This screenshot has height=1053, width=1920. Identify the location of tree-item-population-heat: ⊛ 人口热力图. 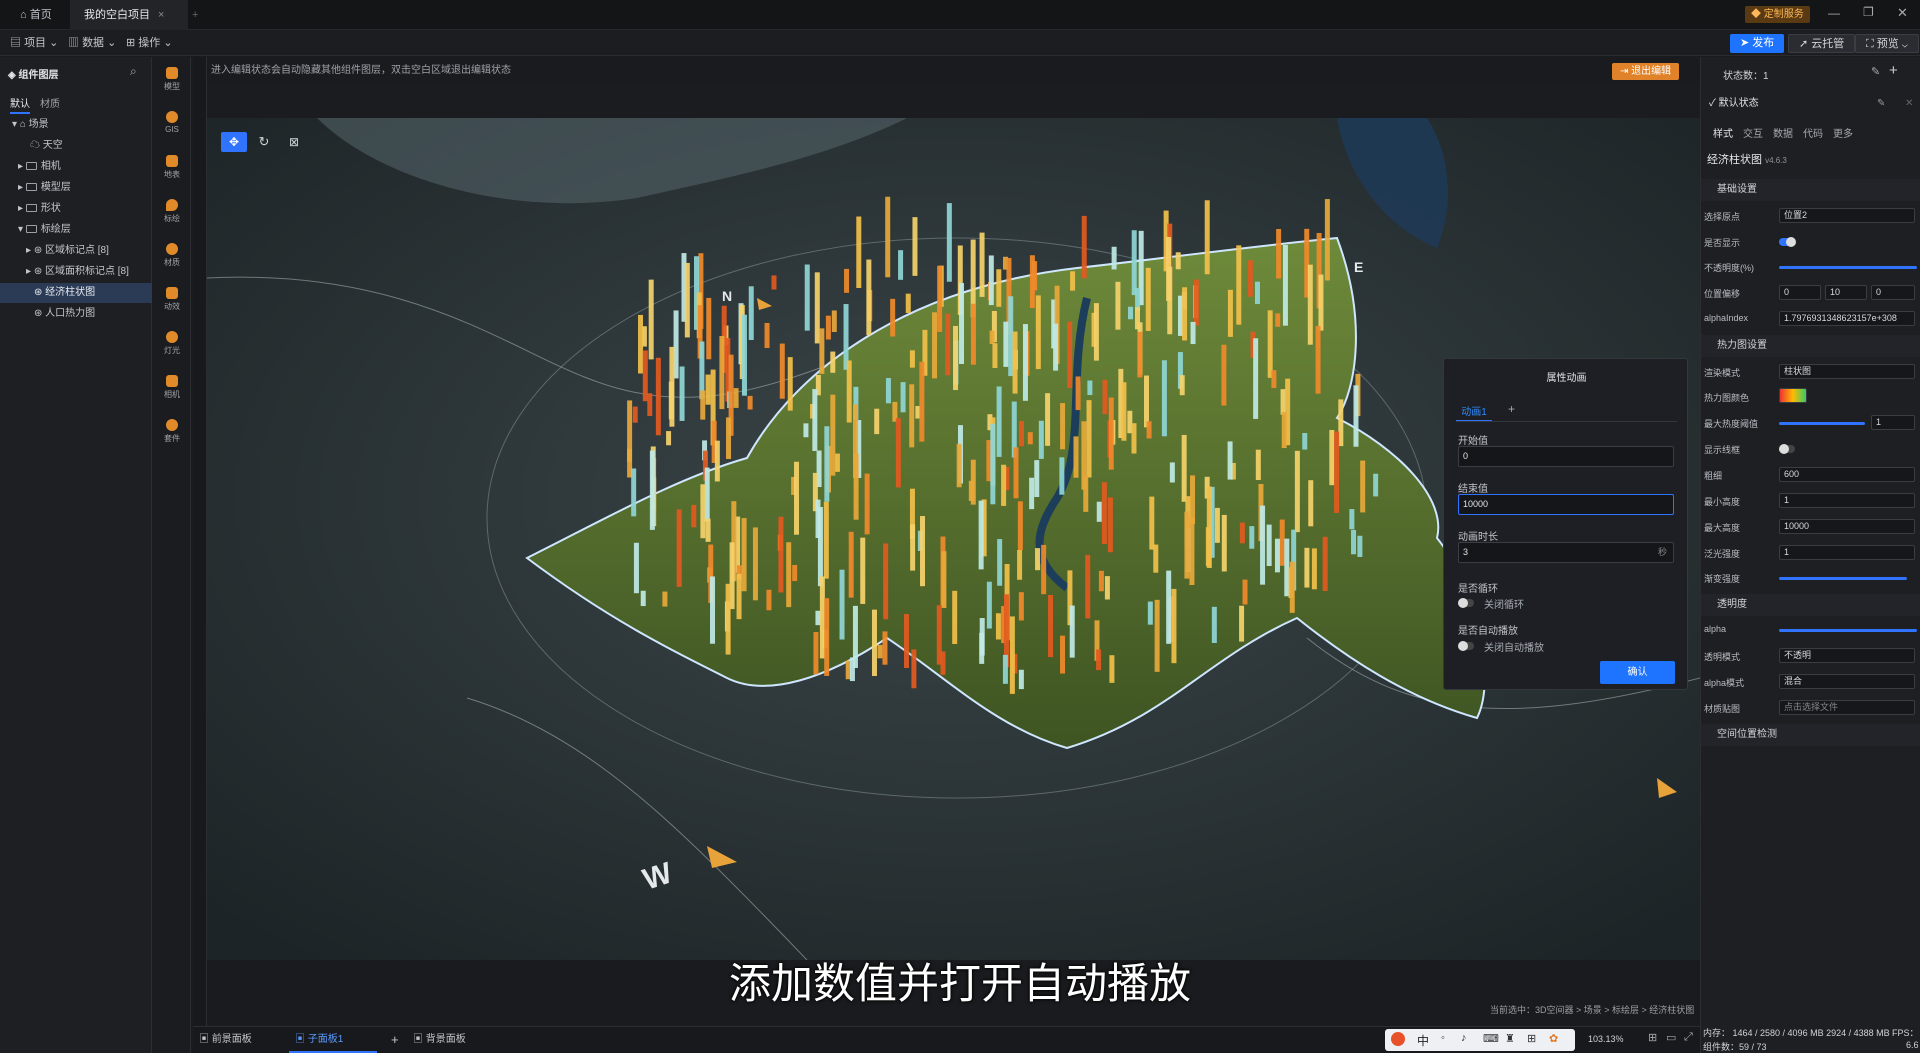
(76, 314).